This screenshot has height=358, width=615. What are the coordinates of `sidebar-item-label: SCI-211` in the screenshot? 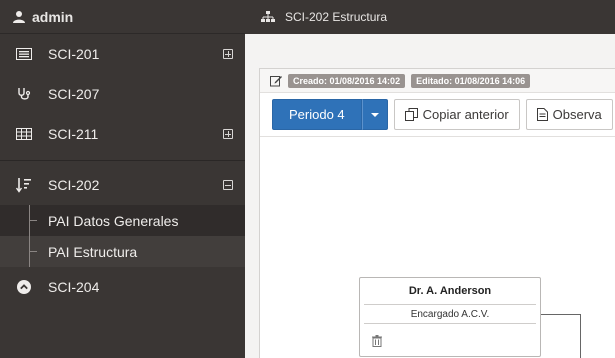 It's located at (73, 134).